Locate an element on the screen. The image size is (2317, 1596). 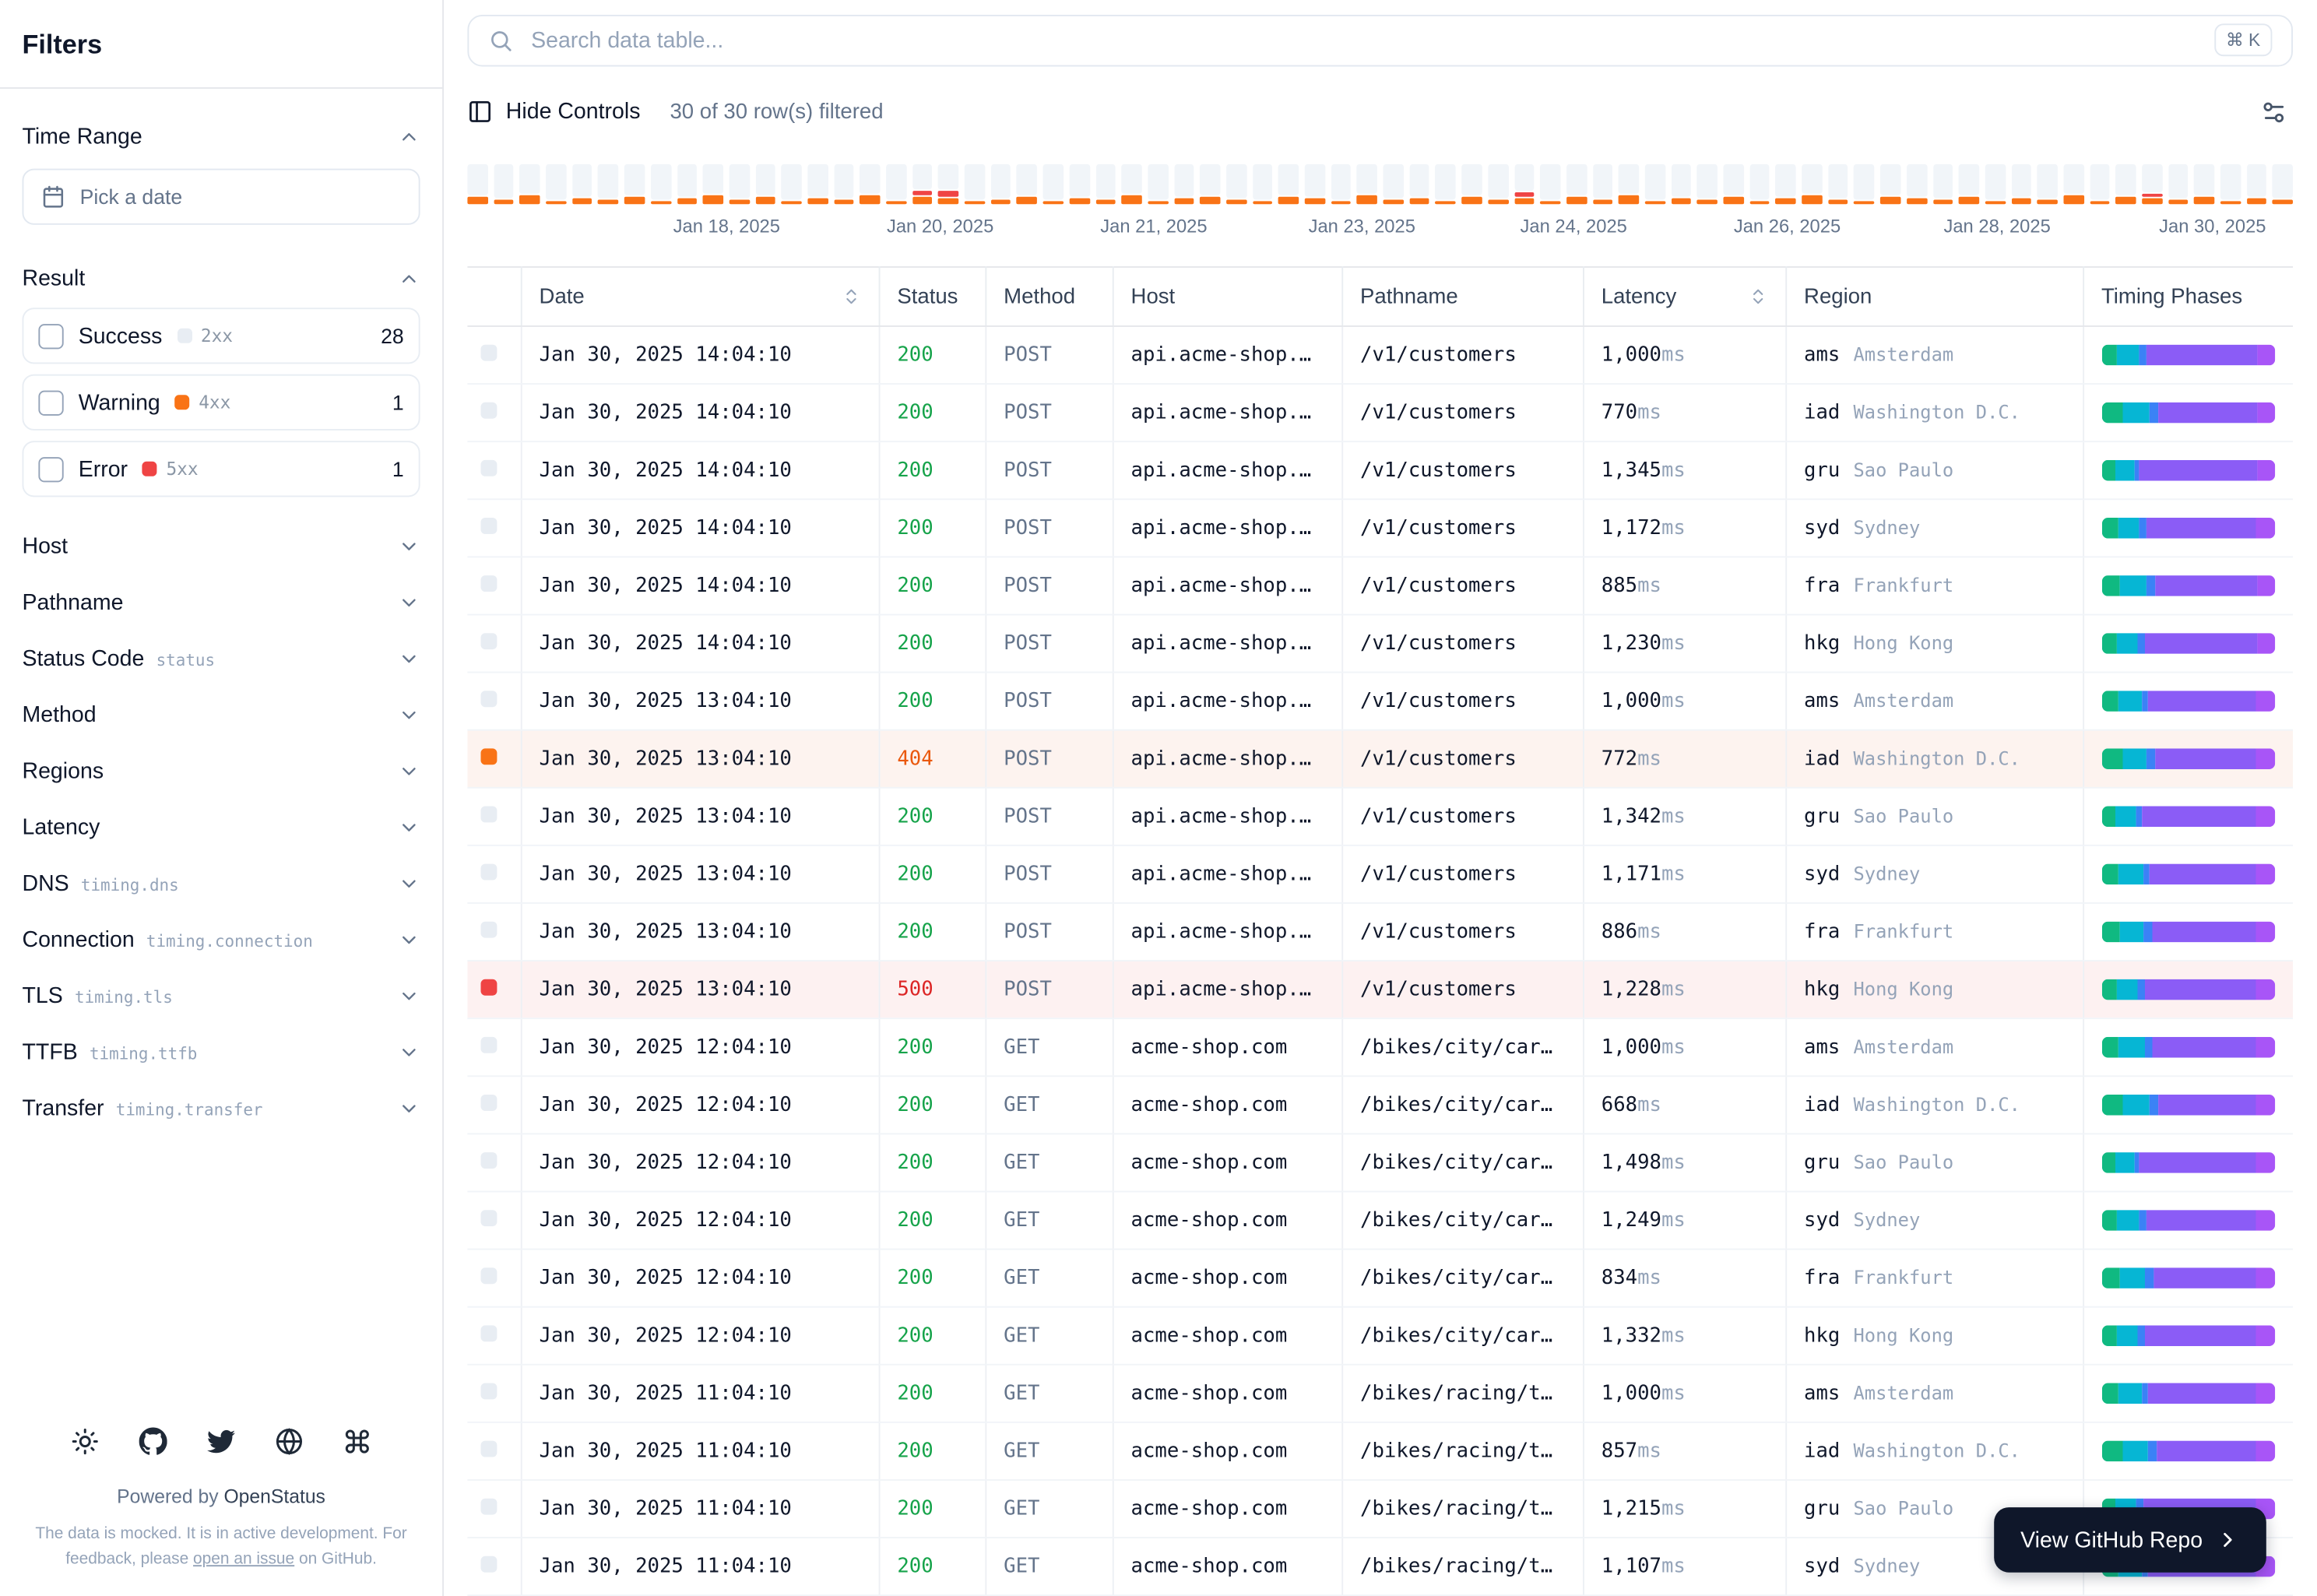
section-status-code: Status Code status is located at coordinates (221, 658).